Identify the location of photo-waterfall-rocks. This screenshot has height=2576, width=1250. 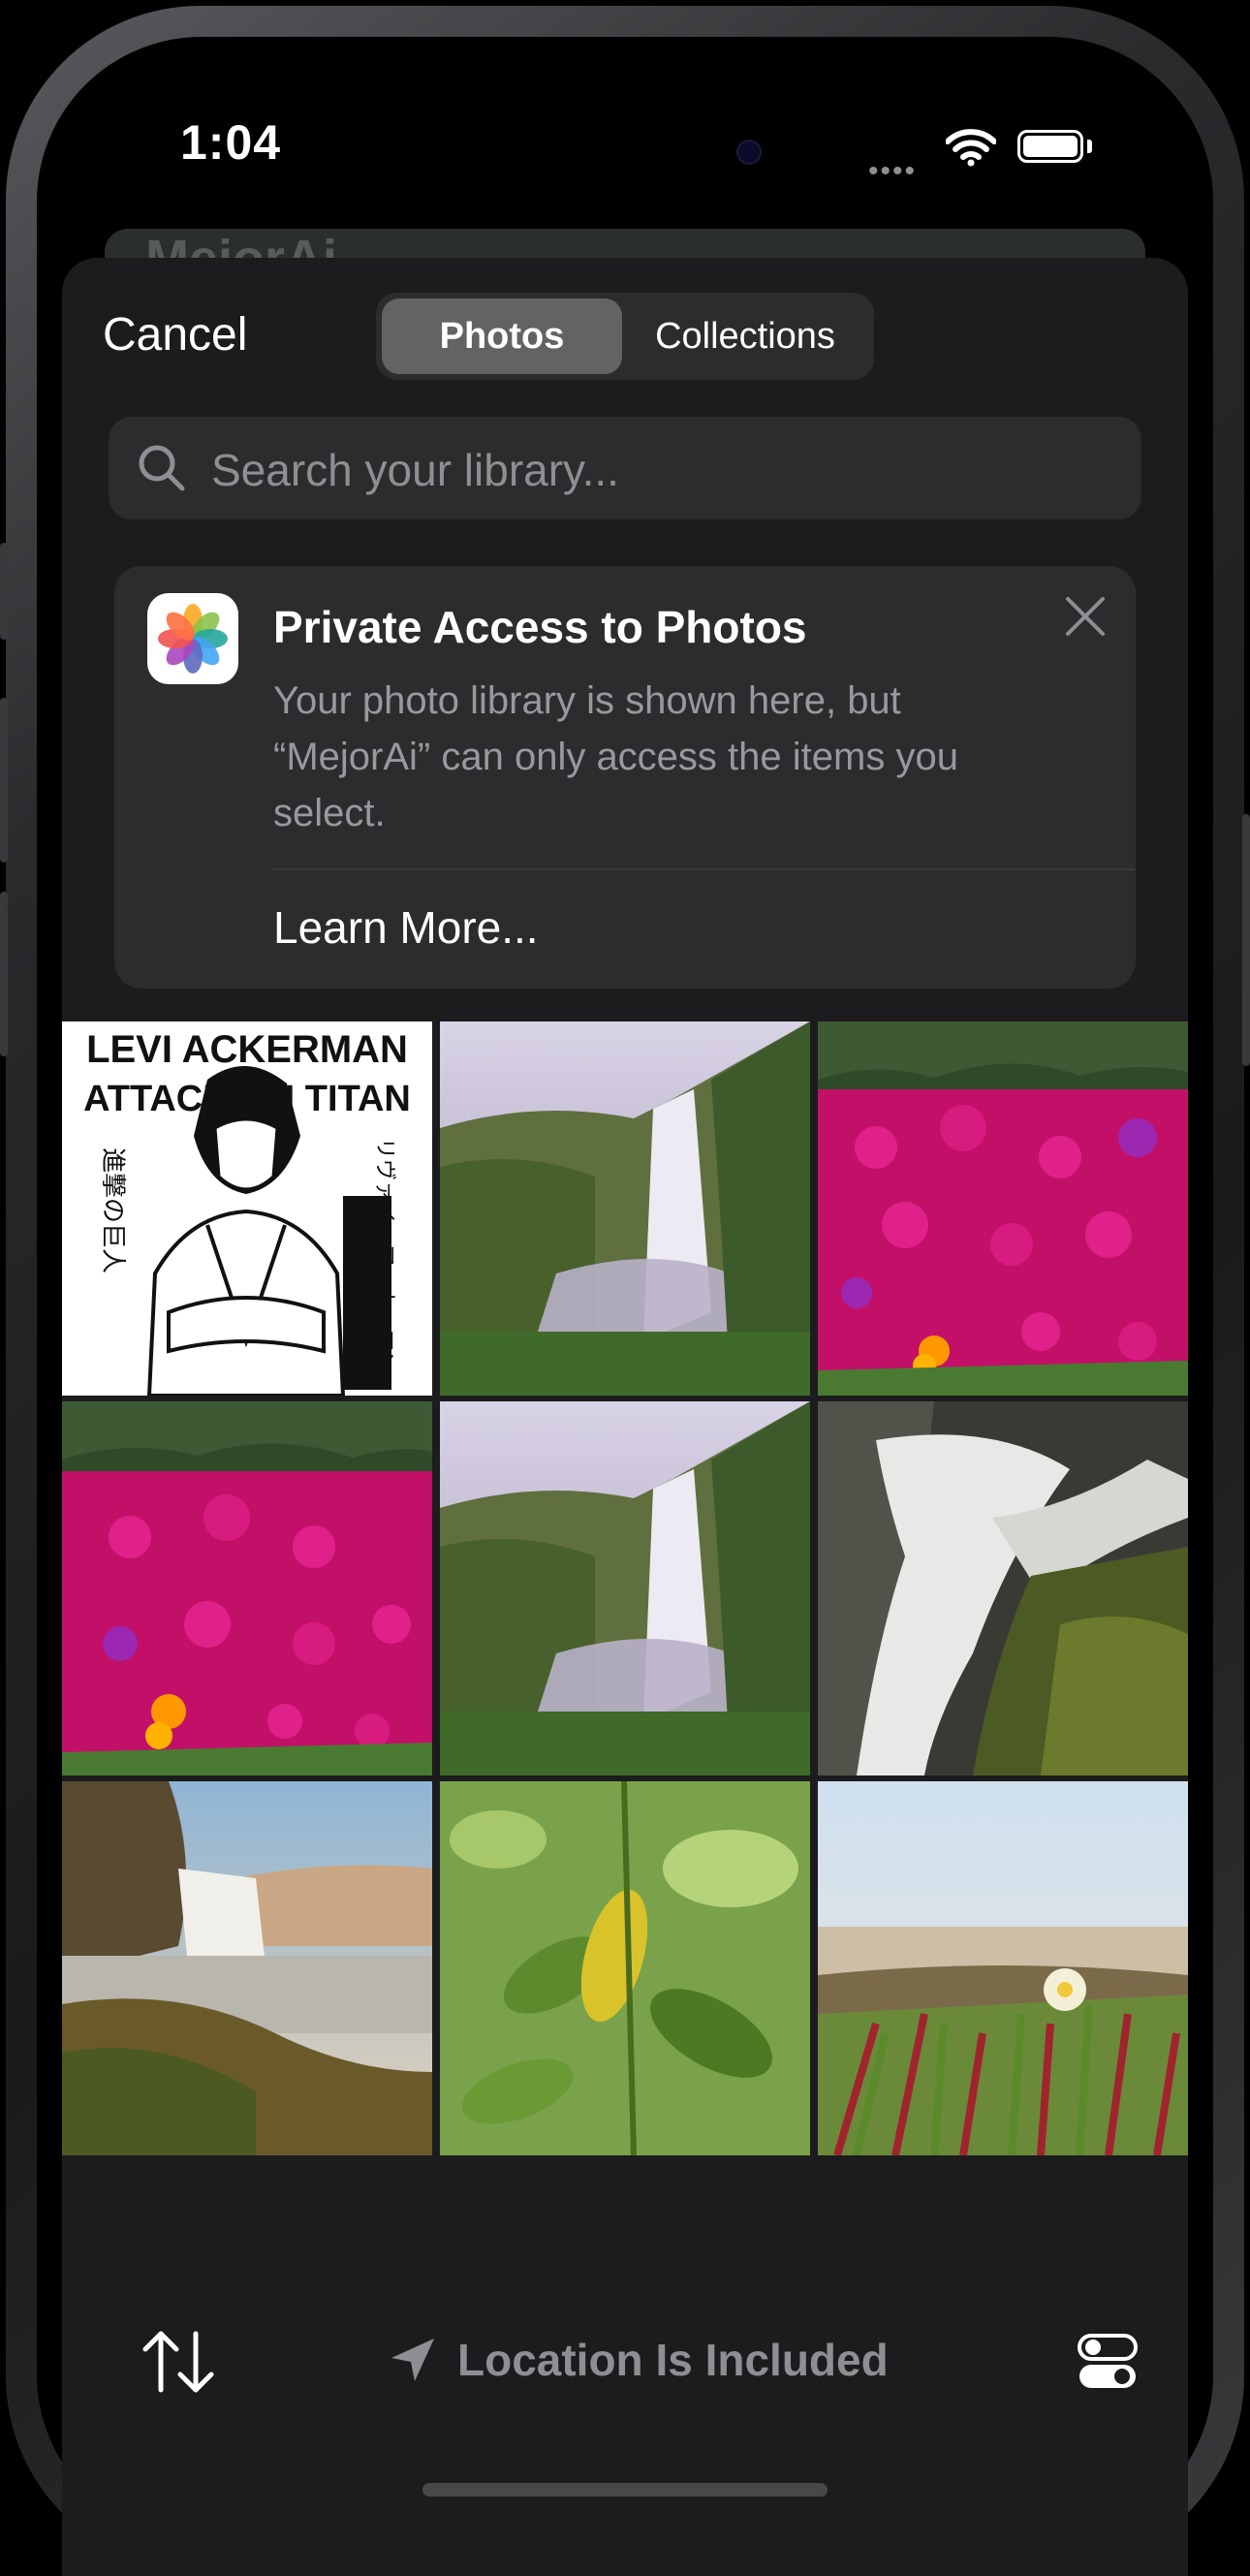
(1003, 1588).